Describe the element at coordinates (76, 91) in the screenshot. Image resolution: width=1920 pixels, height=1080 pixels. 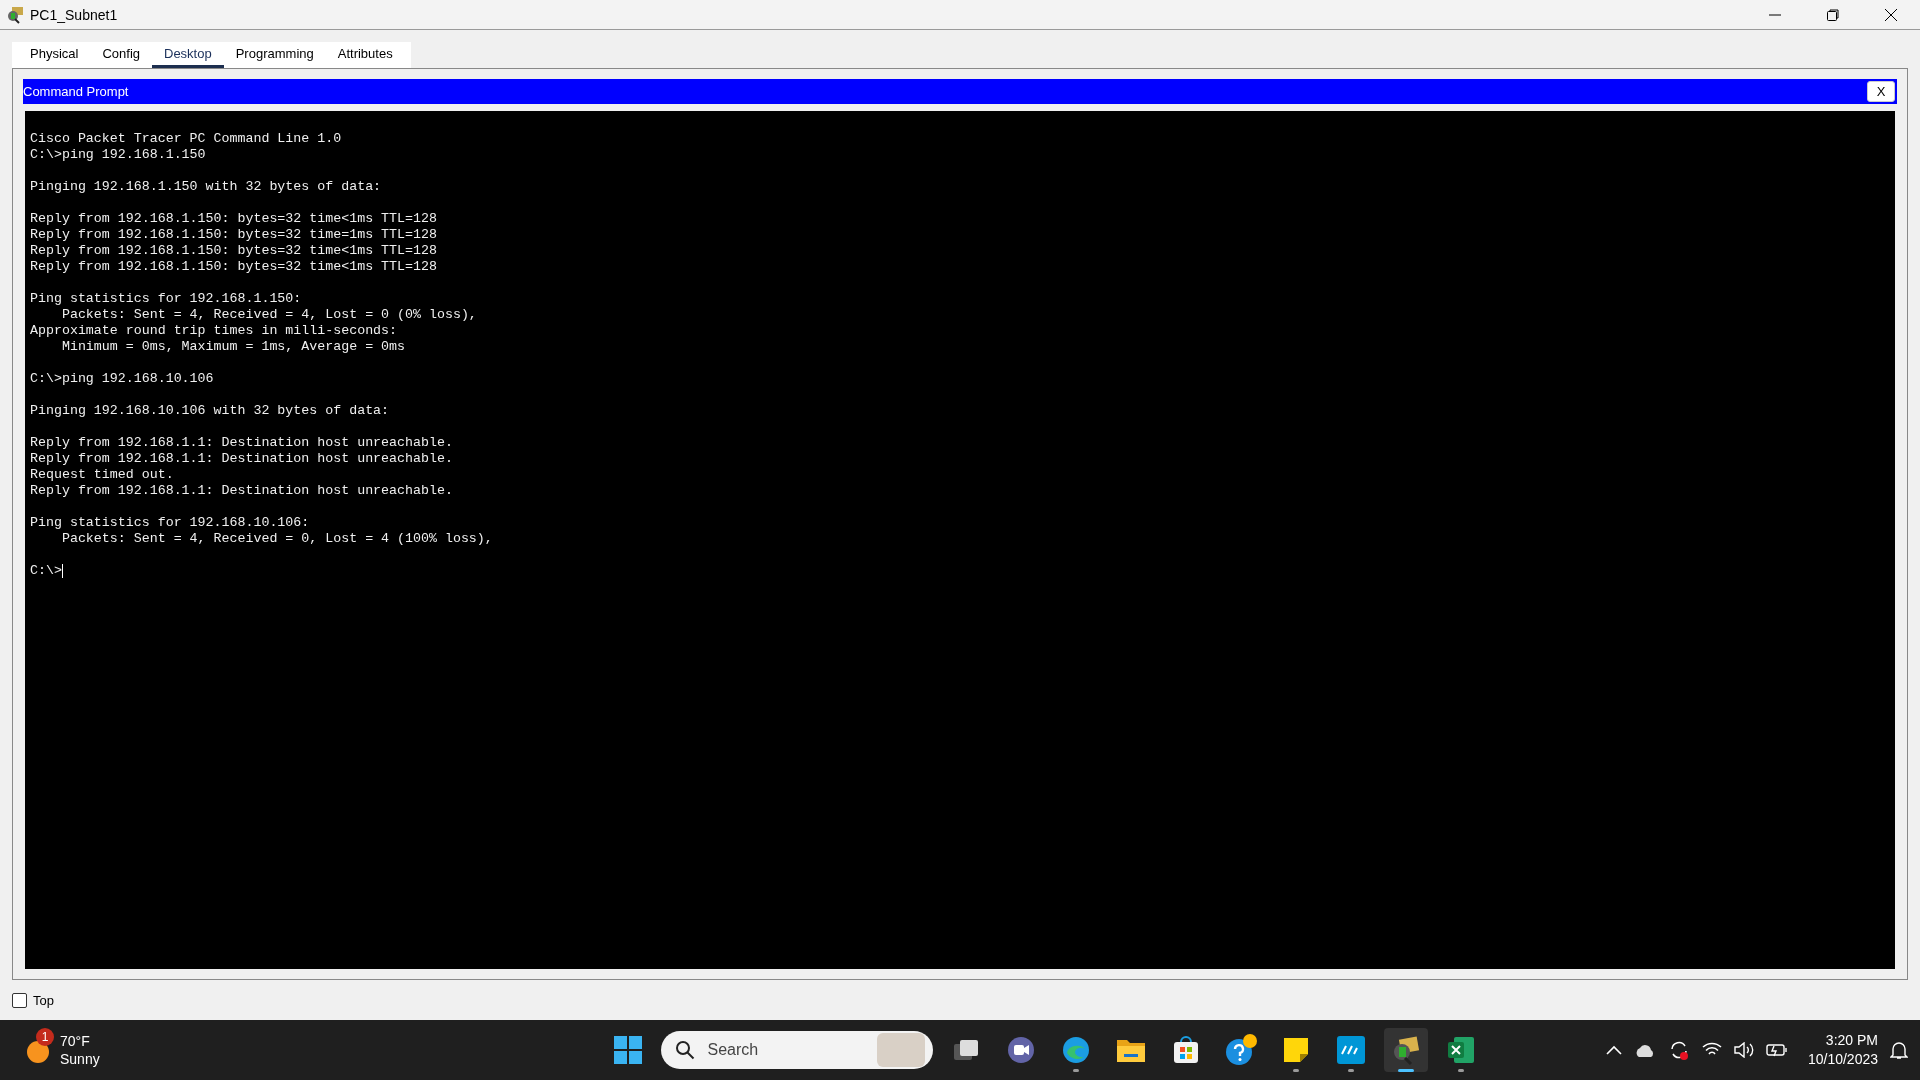
I see `app-title: Command Prompt` at that location.